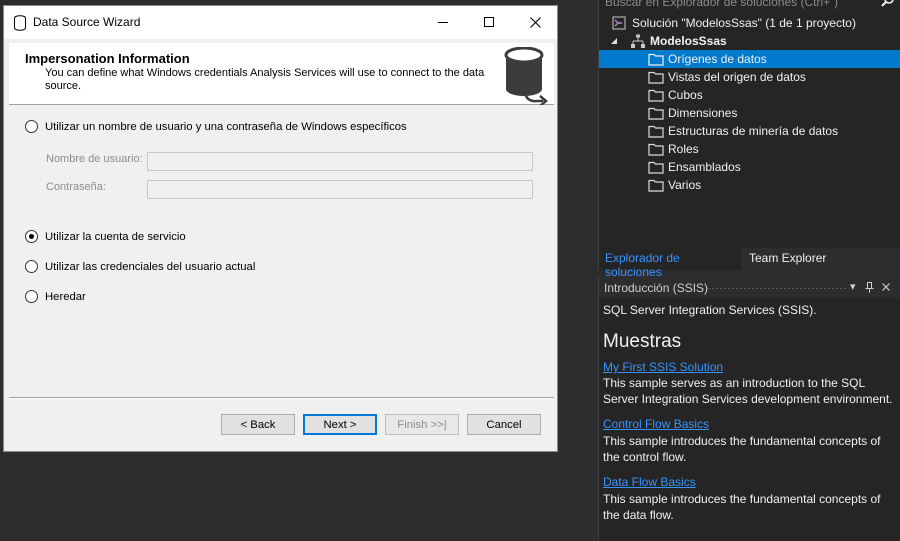 This screenshot has width=900, height=541. What do you see at coordinates (258, 424) in the screenshot?
I see `back-button: < Back` at bounding box center [258, 424].